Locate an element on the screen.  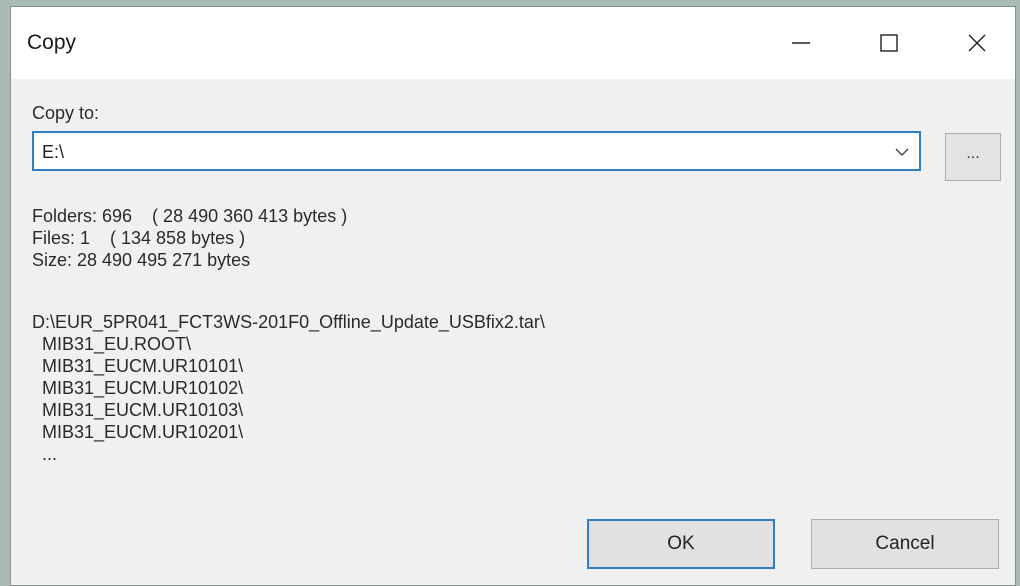
list-item: MIB31_EUCM.UR10102\ is located at coordinates (138, 388).